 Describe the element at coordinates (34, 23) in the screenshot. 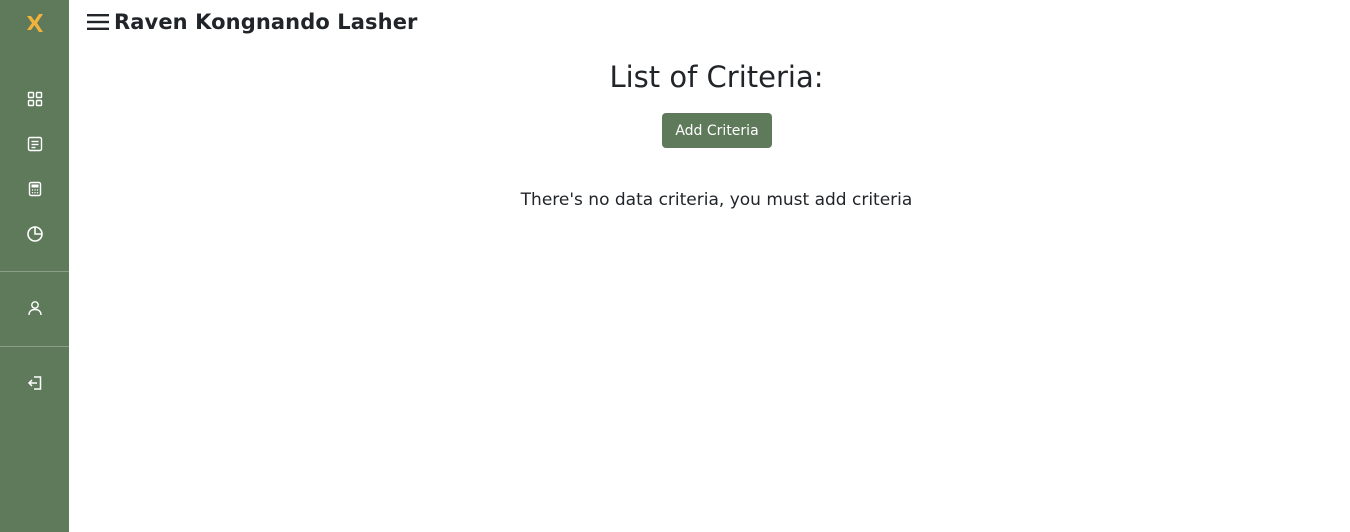

I see `x-logo-icon` at that location.